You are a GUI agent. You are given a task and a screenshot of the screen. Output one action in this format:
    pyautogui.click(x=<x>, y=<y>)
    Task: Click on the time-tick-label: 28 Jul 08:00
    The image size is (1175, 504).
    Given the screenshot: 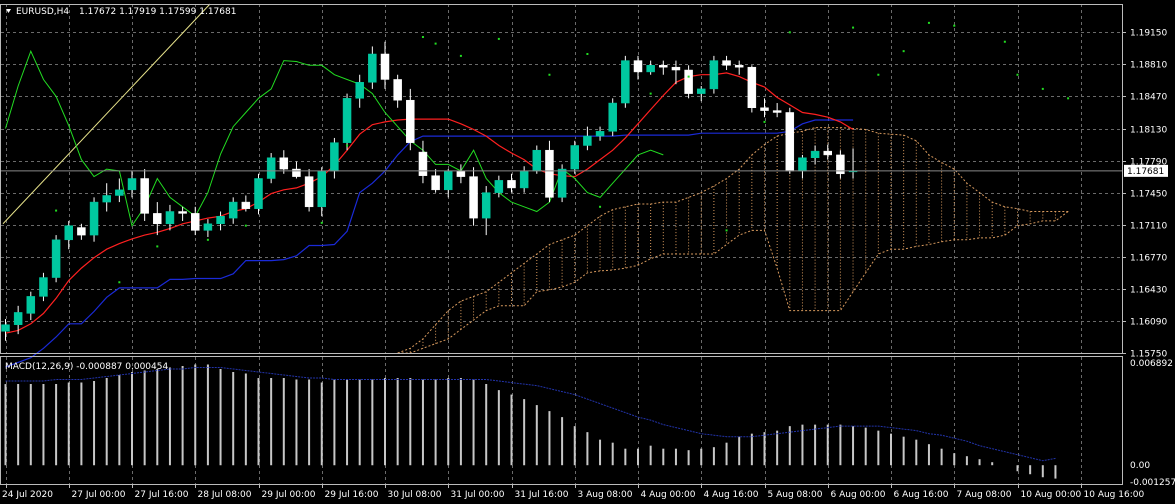 What is the action you would take?
    pyautogui.click(x=225, y=495)
    